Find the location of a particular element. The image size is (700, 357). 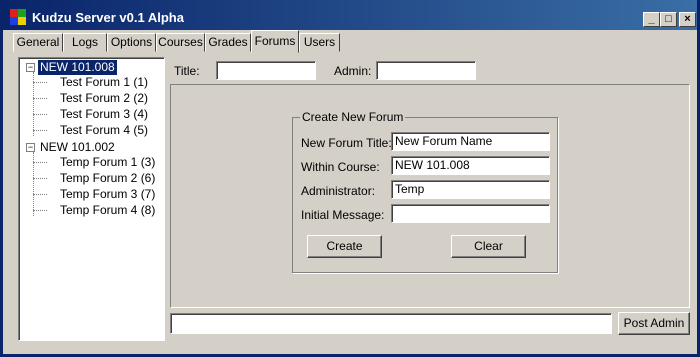

minimize-button: _ is located at coordinates (651, 19).